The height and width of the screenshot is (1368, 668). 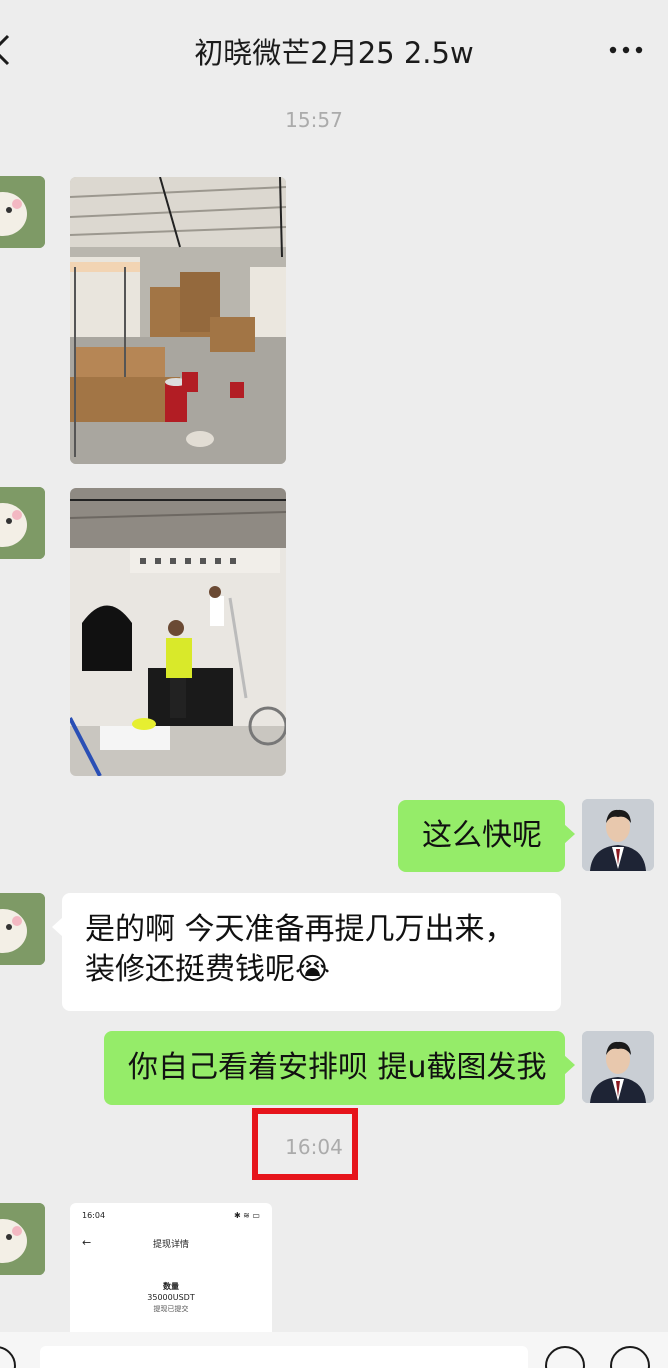 I want to click on chat-header: 初晓微芒2月25 2.5w, so click(x=334, y=50).